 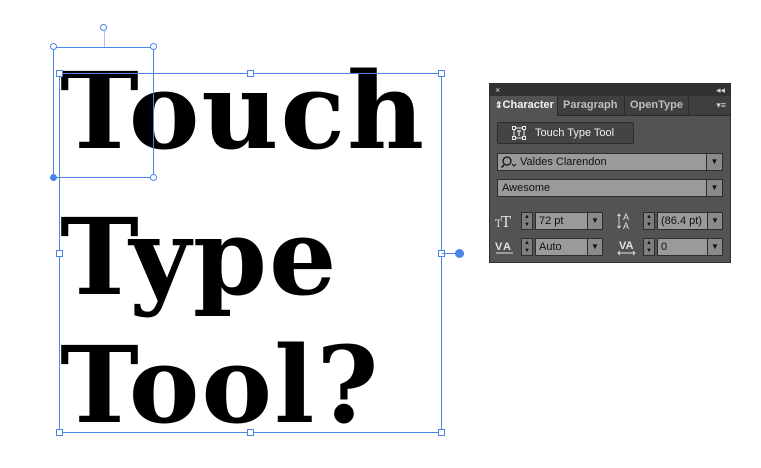 I want to click on font-style-dropdown: Awesome ▼, so click(x=610, y=188).